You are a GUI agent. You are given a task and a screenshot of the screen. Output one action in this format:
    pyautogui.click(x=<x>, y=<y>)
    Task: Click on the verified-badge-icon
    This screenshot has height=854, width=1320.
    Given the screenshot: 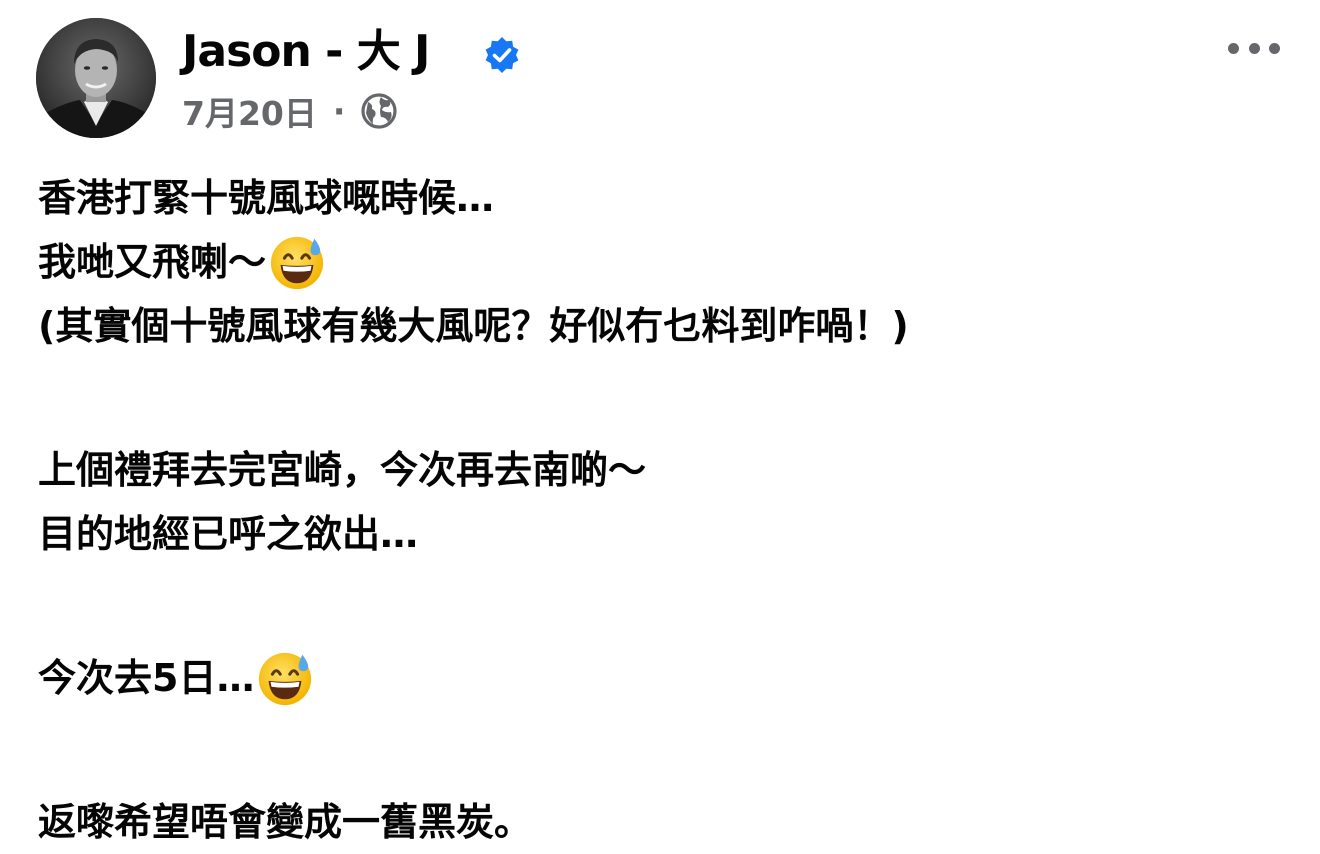 What is the action you would take?
    pyautogui.click(x=502, y=55)
    